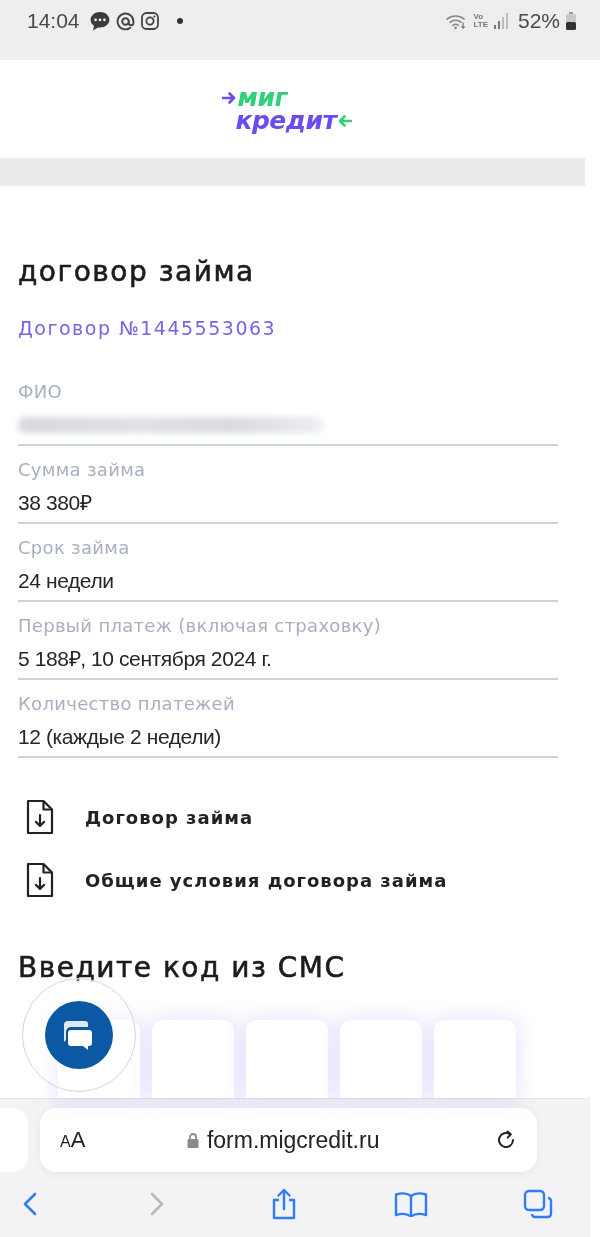 The width and height of the screenshot is (600, 1237). I want to click on logo-text: миг, so click(262, 97).